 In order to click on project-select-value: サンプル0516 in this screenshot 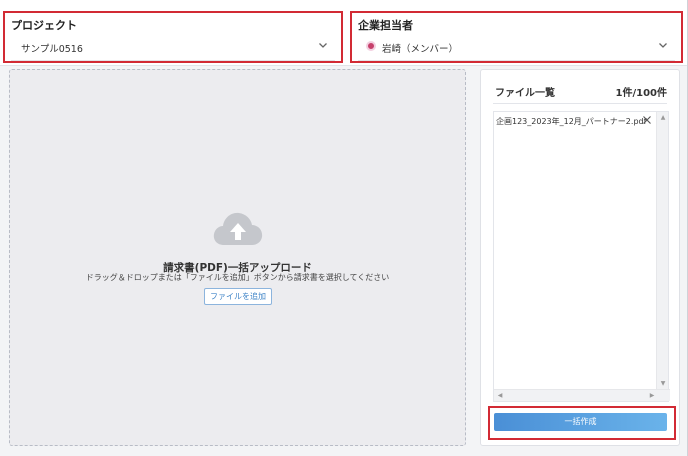, I will do `click(52, 49)`.